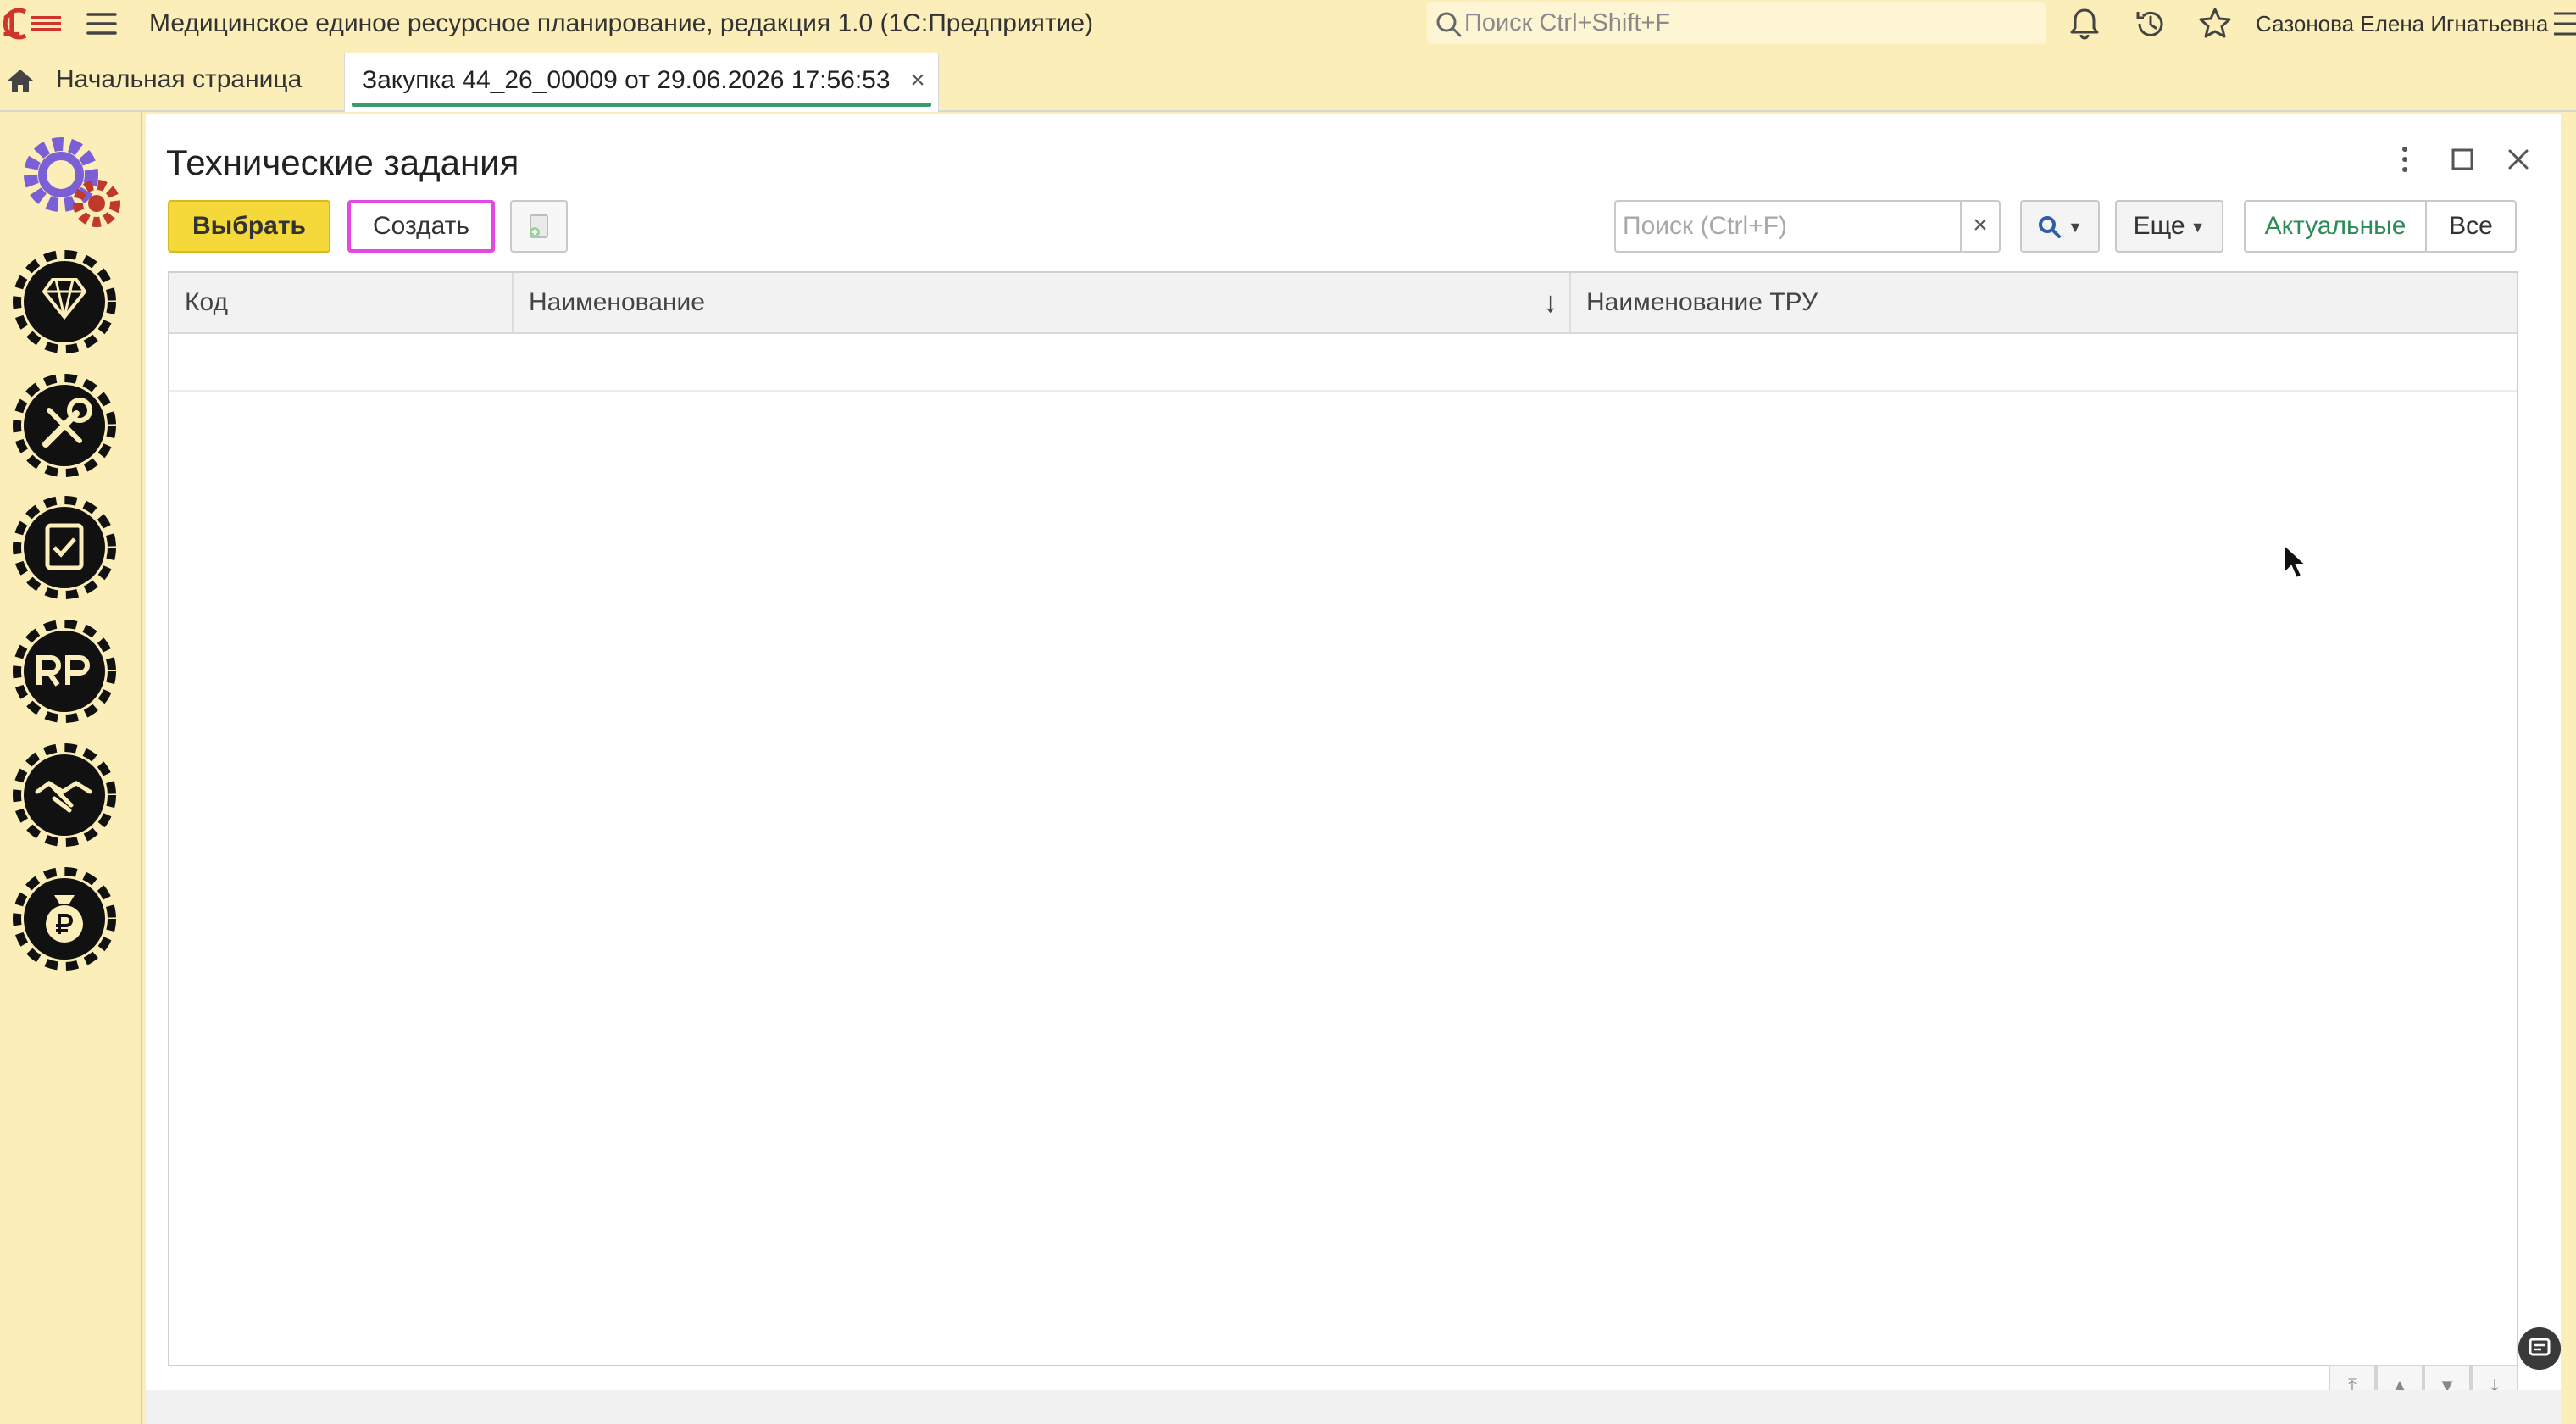 The width and height of the screenshot is (2576, 1424). I want to click on filter-actual-button: Актуальные, so click(2335, 226).